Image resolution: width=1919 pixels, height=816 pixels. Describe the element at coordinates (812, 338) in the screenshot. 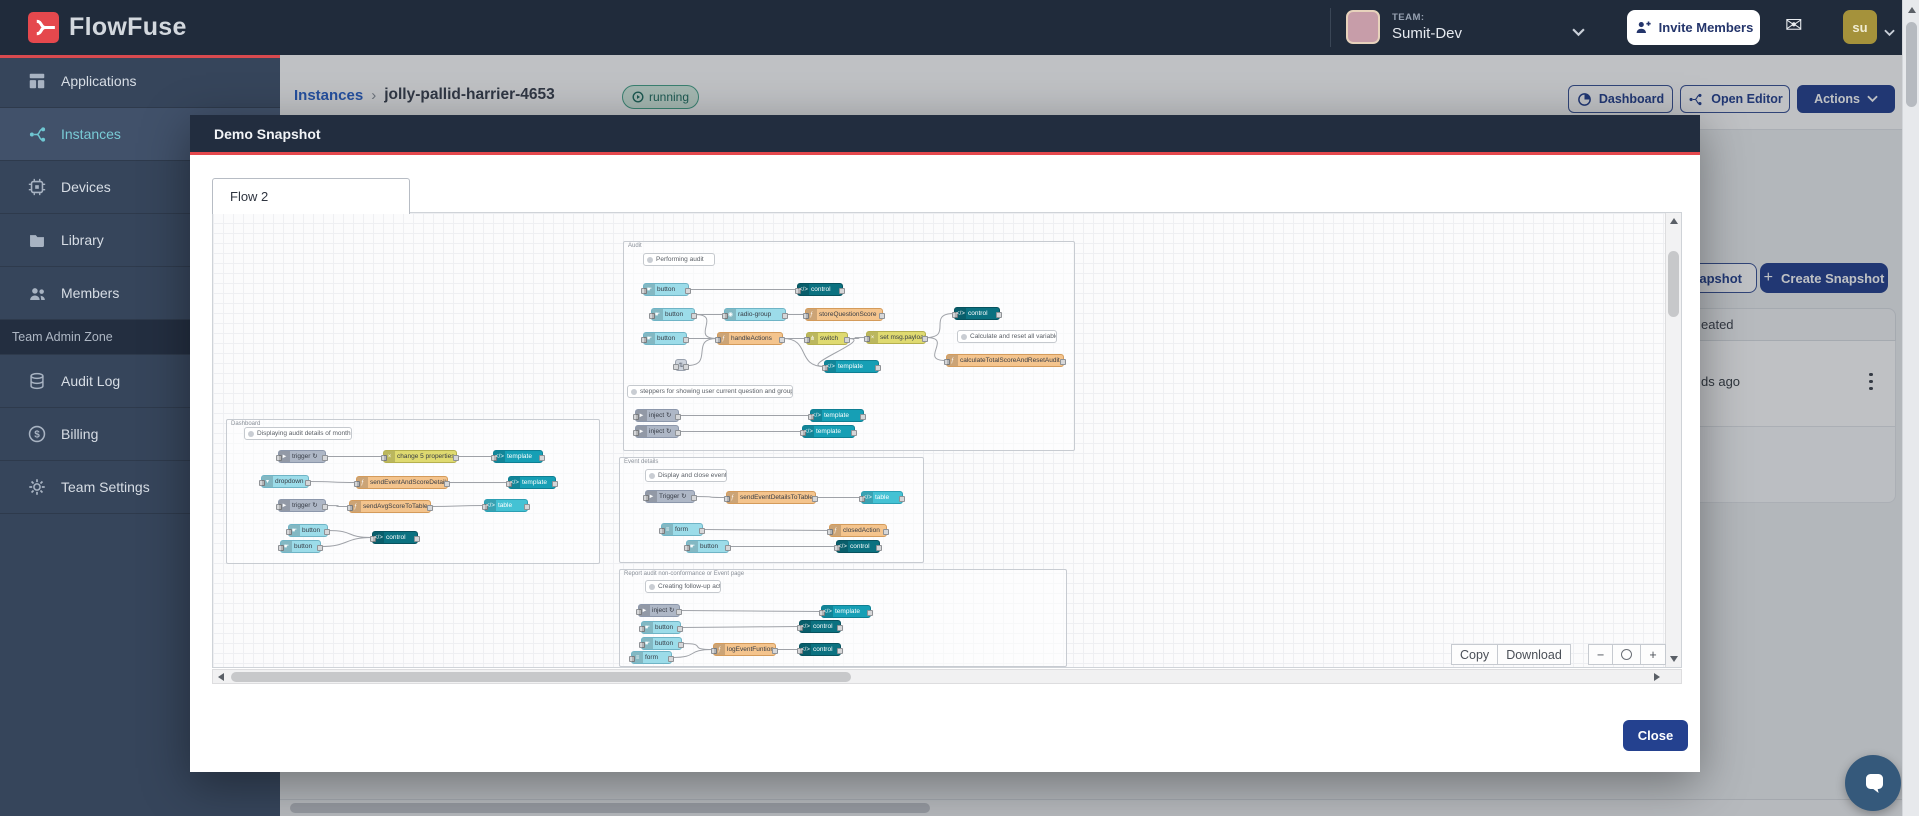

I see `switch-node-icon: ⋔` at that location.